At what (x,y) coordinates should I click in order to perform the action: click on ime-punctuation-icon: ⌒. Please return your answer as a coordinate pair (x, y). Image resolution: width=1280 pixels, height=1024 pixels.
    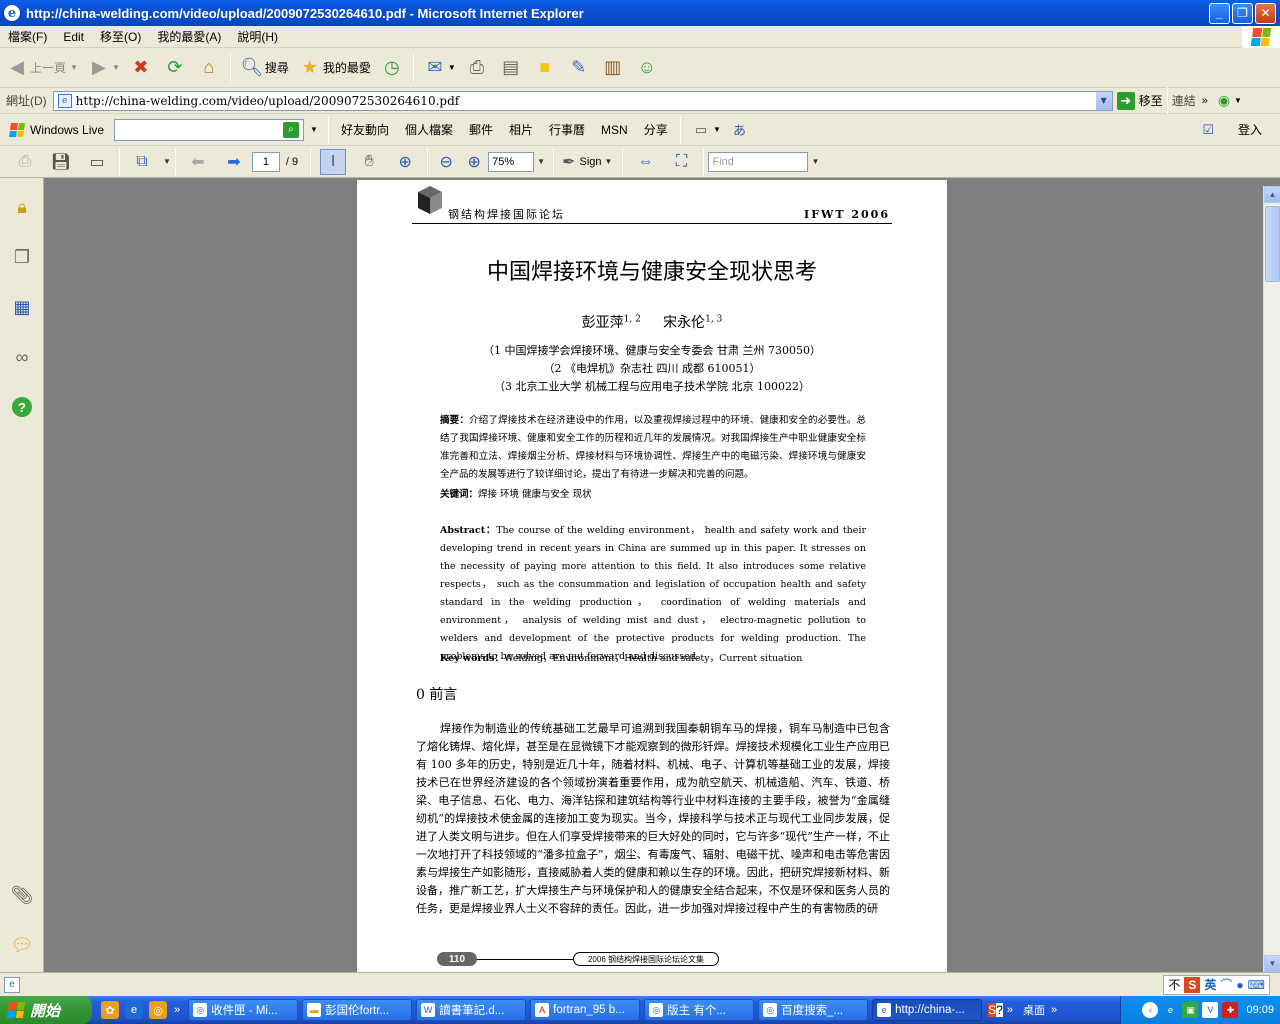
    Looking at the image, I should click on (1226, 984).